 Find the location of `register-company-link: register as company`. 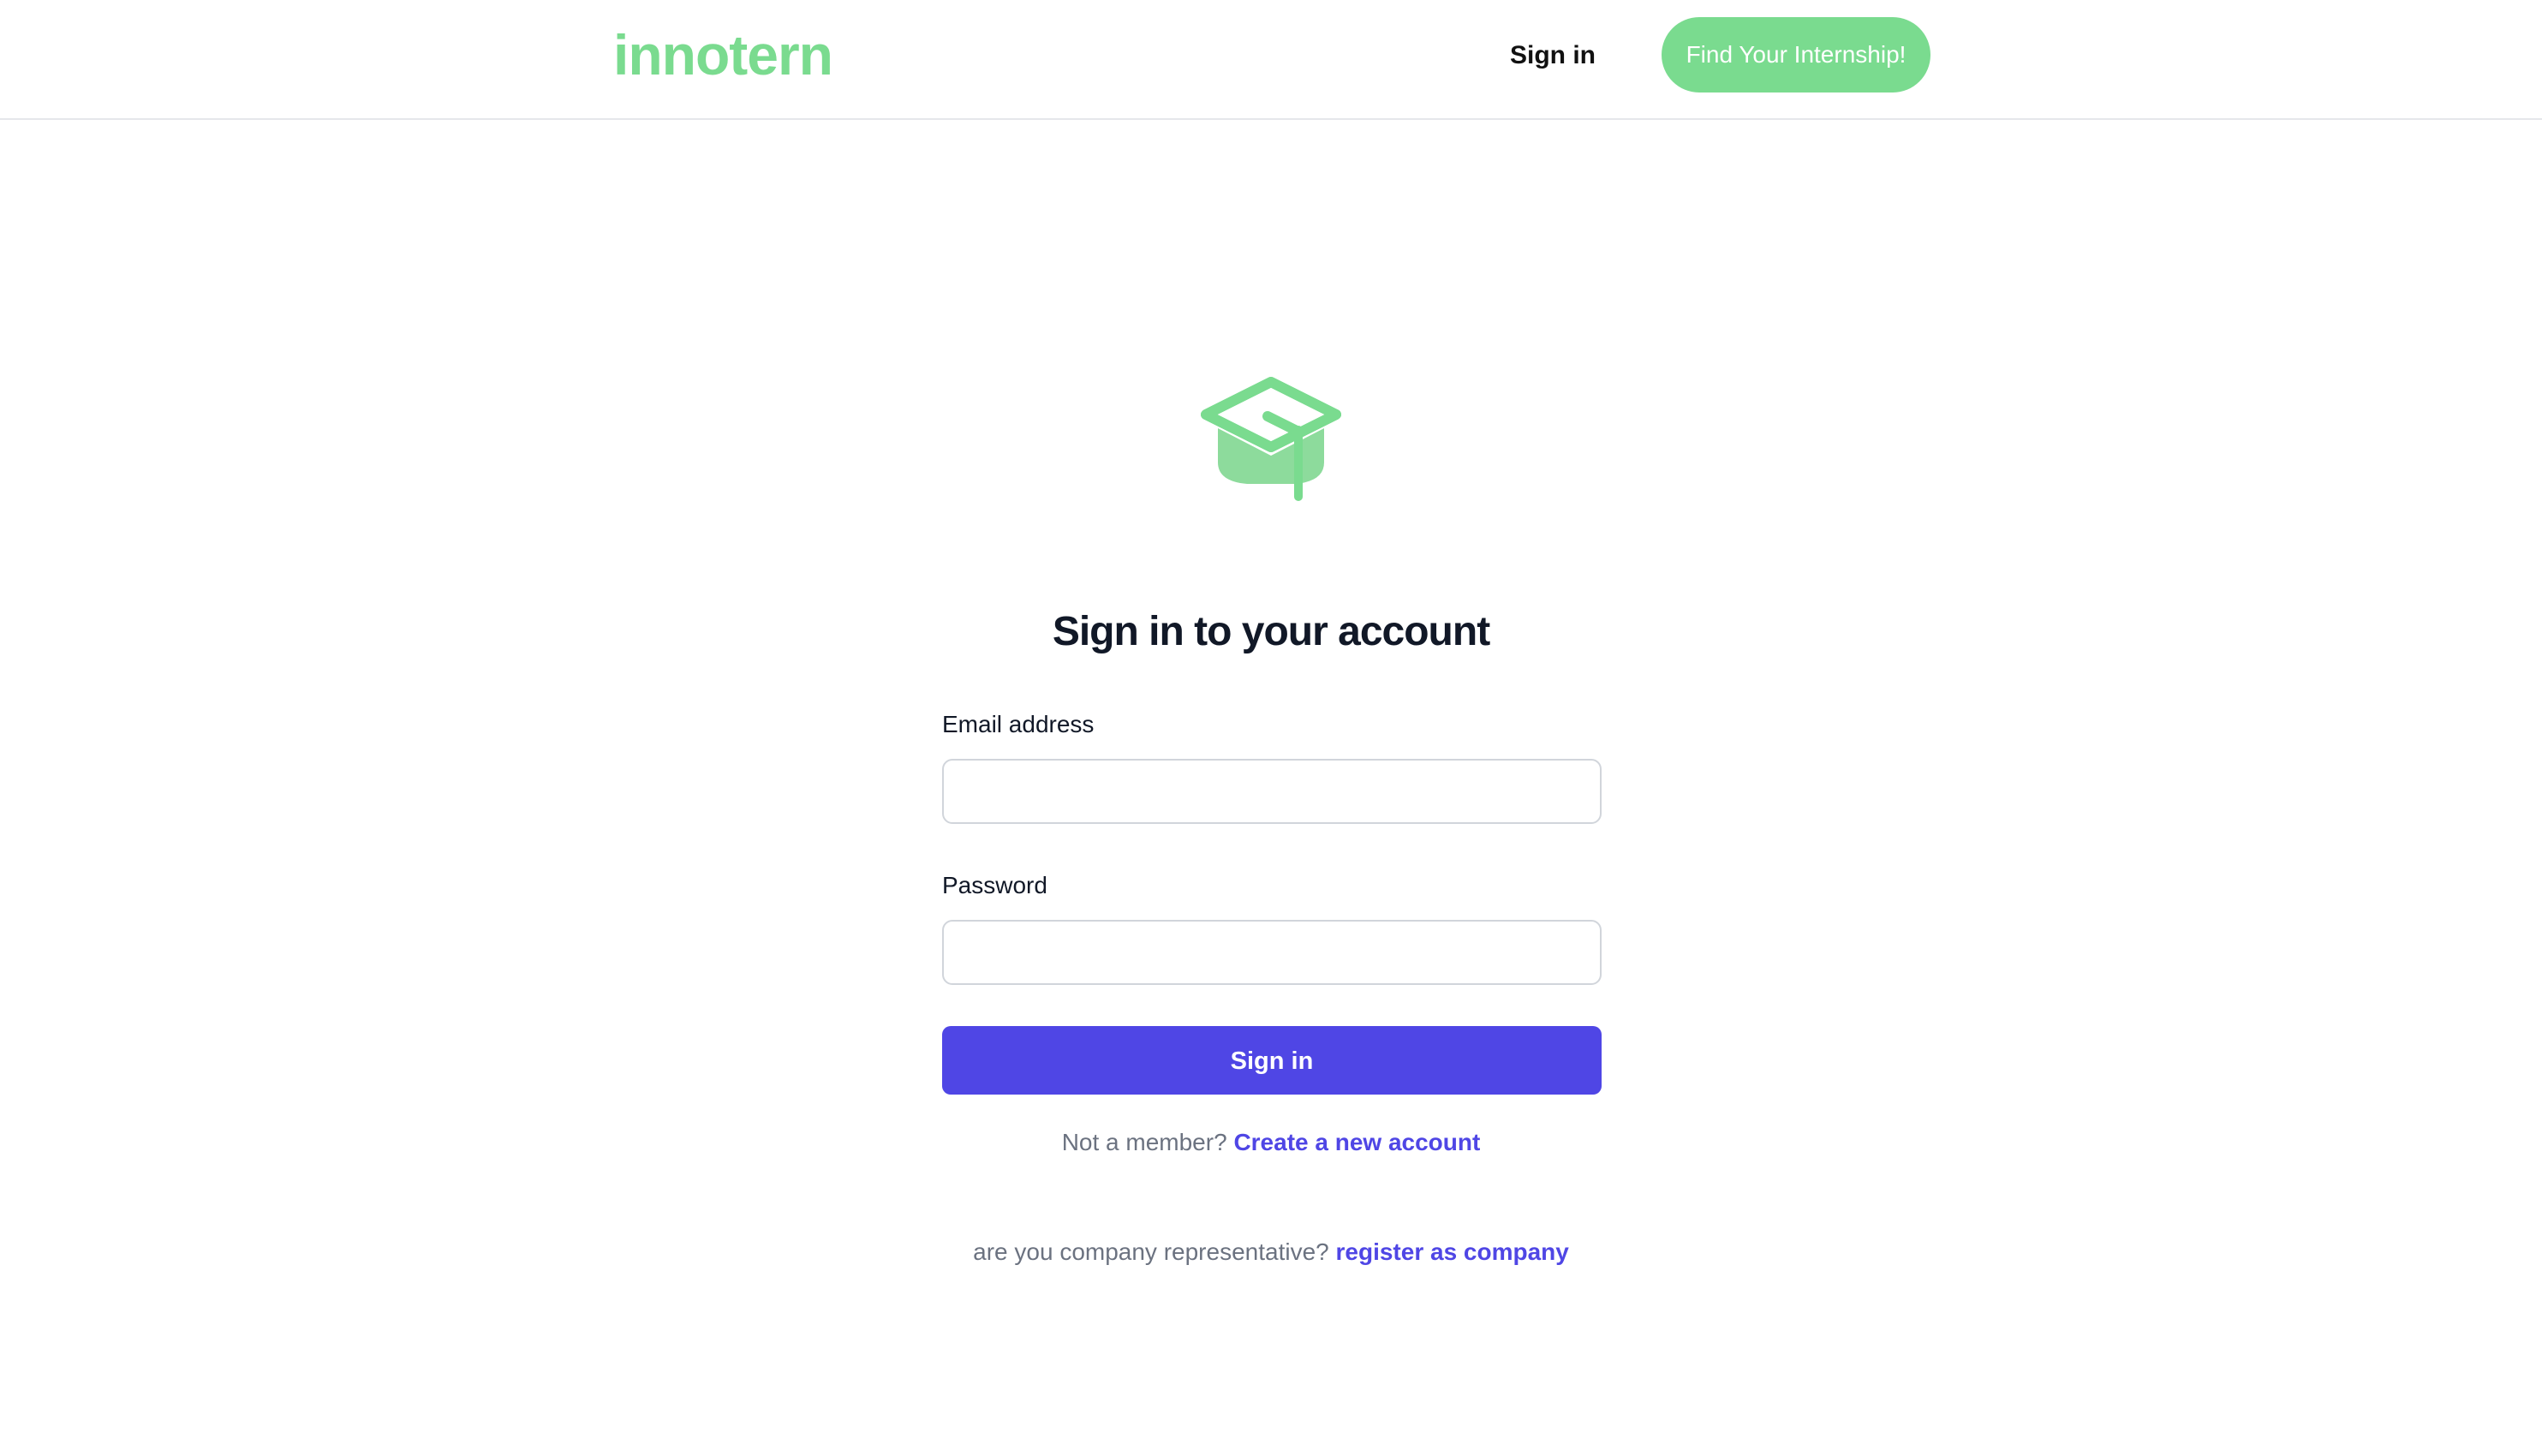

register-company-link: register as company is located at coordinates (1452, 1251).